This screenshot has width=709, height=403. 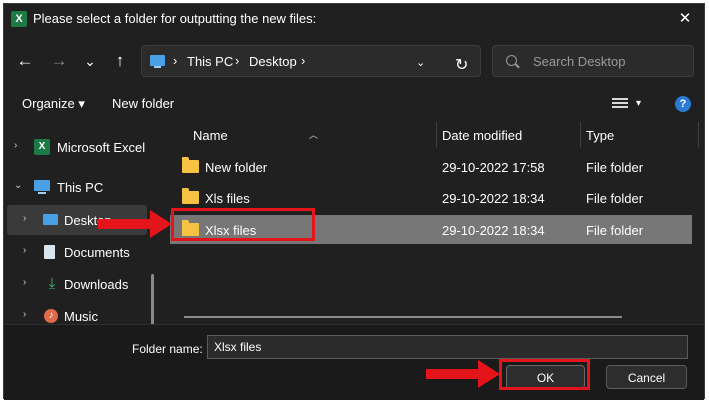 I want to click on downloads-icon: ⤓, so click(x=52, y=283).